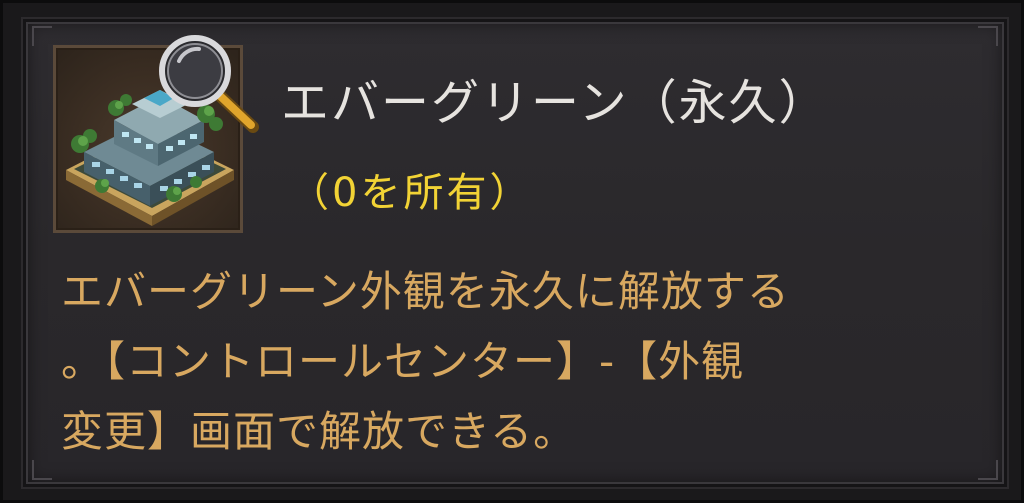  I want to click on owned-count: （0を所有）, so click(411, 193).